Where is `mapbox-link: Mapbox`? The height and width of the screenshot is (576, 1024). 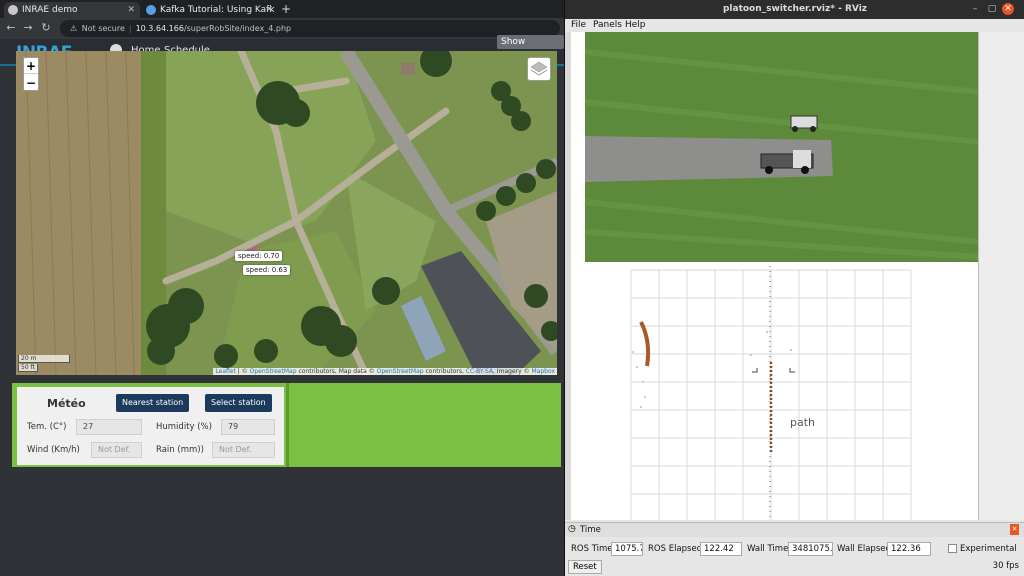 mapbox-link: Mapbox is located at coordinates (543, 371).